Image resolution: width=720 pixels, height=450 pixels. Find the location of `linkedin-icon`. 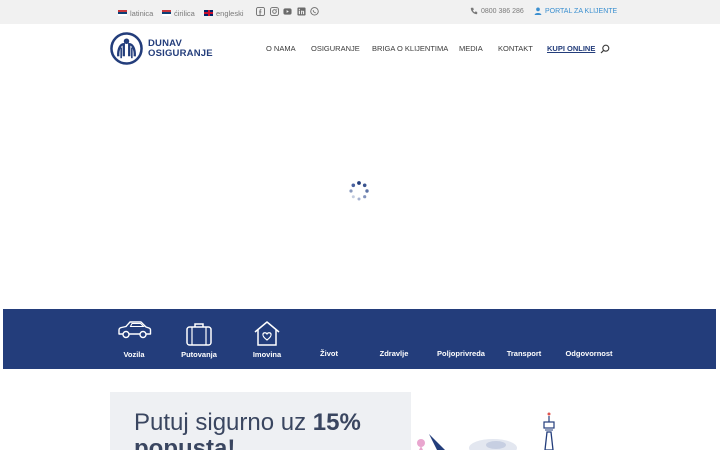

linkedin-icon is located at coordinates (301, 11).